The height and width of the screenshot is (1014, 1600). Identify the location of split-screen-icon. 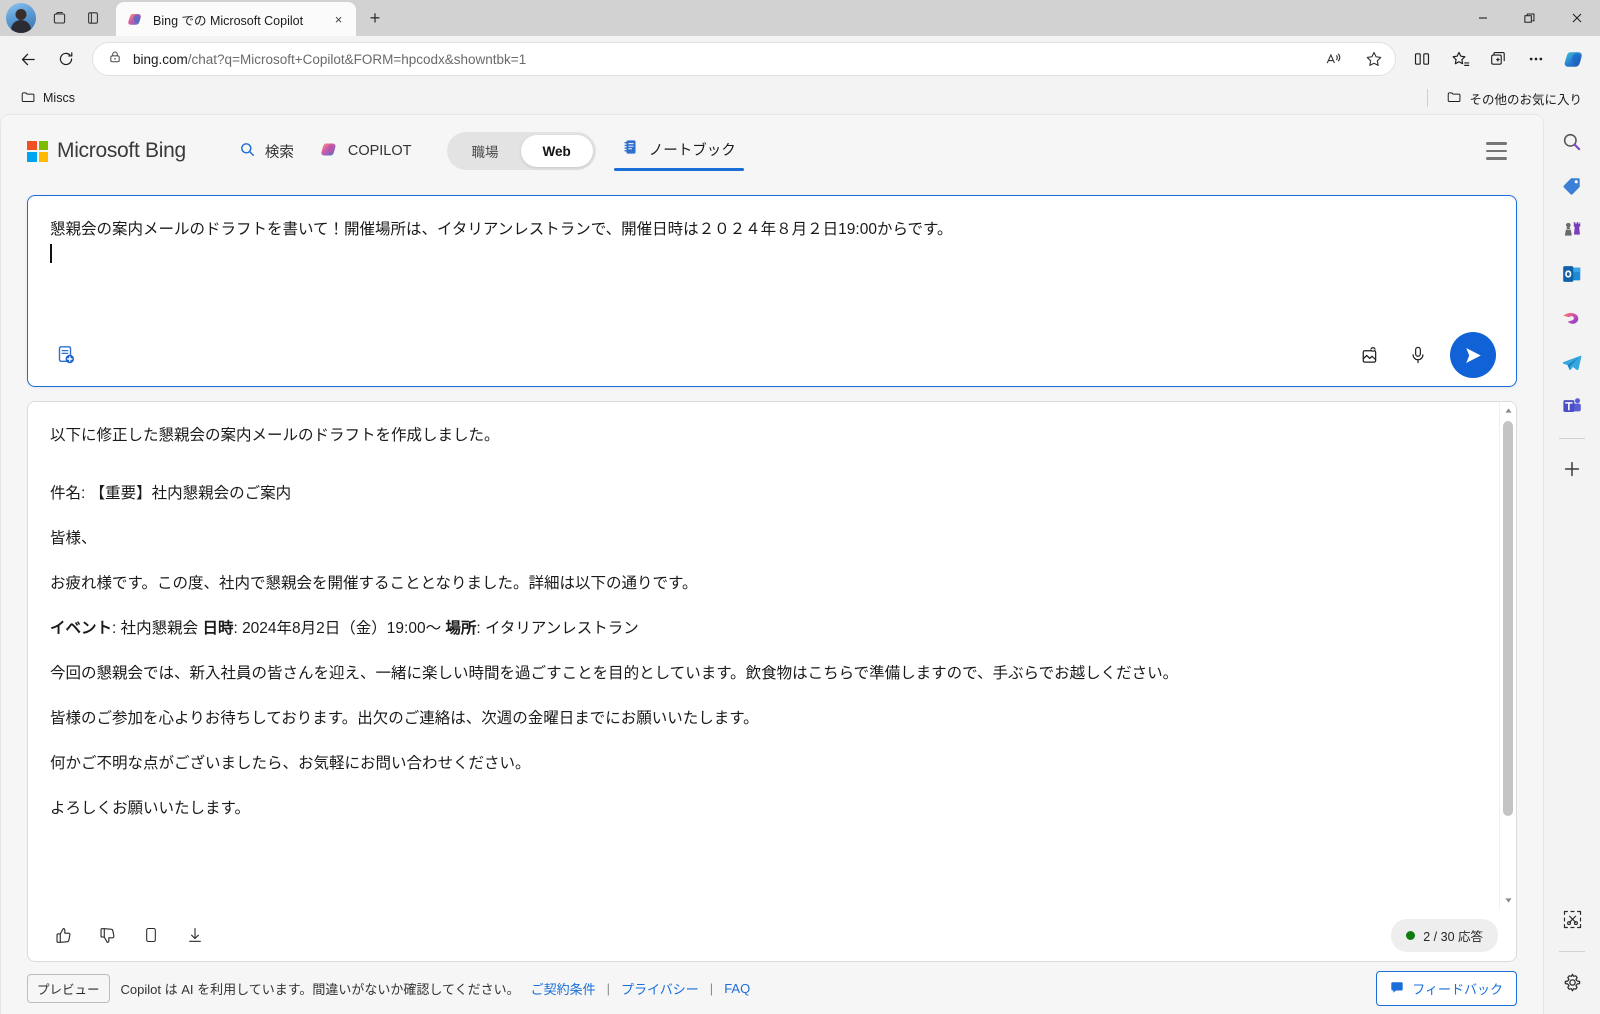
(1422, 59).